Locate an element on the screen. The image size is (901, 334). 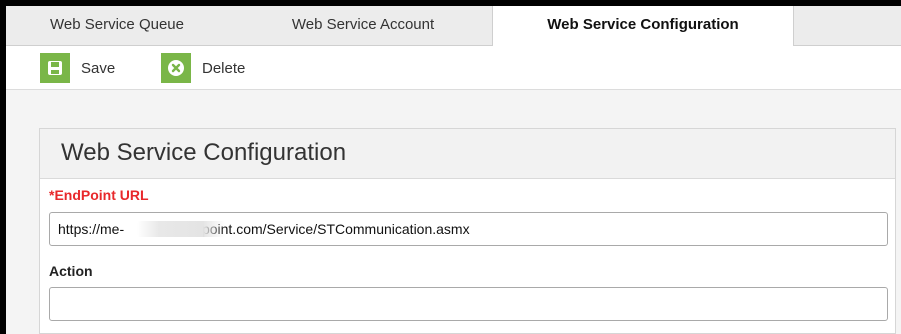
delete-x-icon is located at coordinates (176, 68).